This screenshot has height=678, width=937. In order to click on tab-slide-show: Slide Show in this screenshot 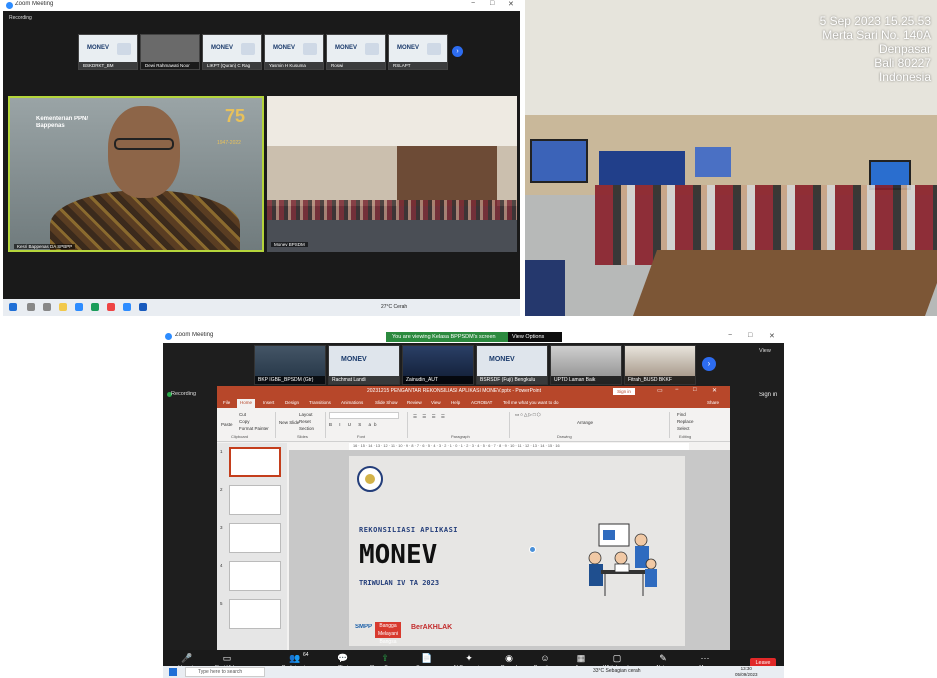, I will do `click(386, 402)`.